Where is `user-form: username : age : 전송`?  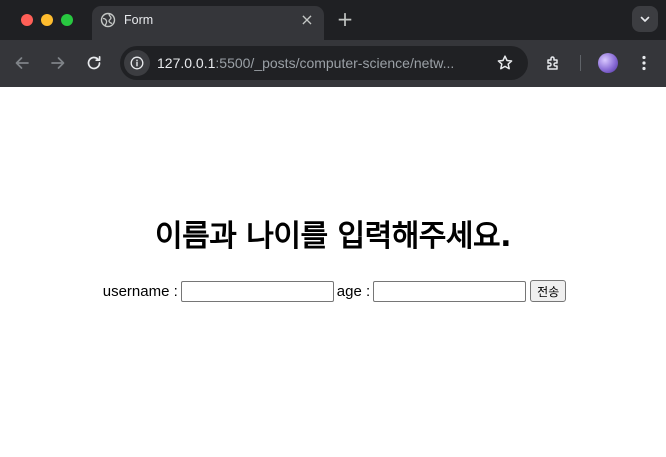
user-form: username : age : 전송 is located at coordinates (333, 291).